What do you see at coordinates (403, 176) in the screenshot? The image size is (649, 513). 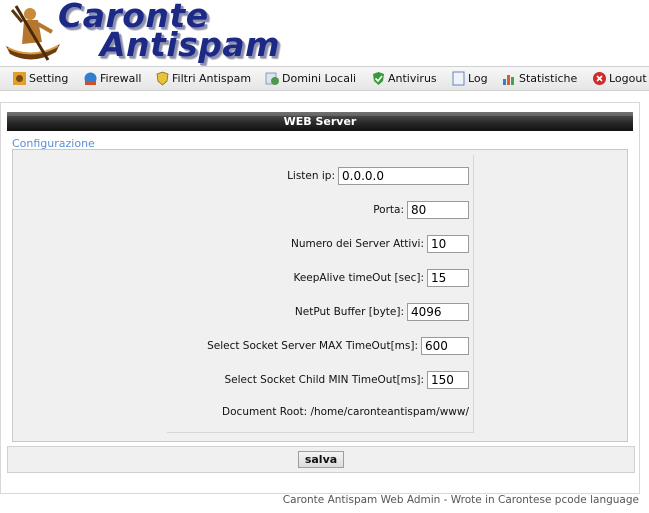 I see `listen-ip-input` at bounding box center [403, 176].